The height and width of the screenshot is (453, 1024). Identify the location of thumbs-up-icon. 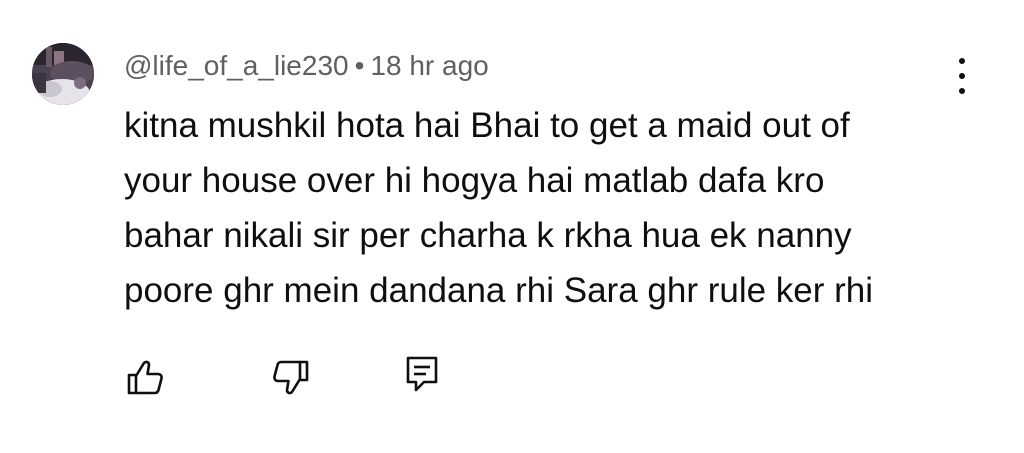
(145, 377).